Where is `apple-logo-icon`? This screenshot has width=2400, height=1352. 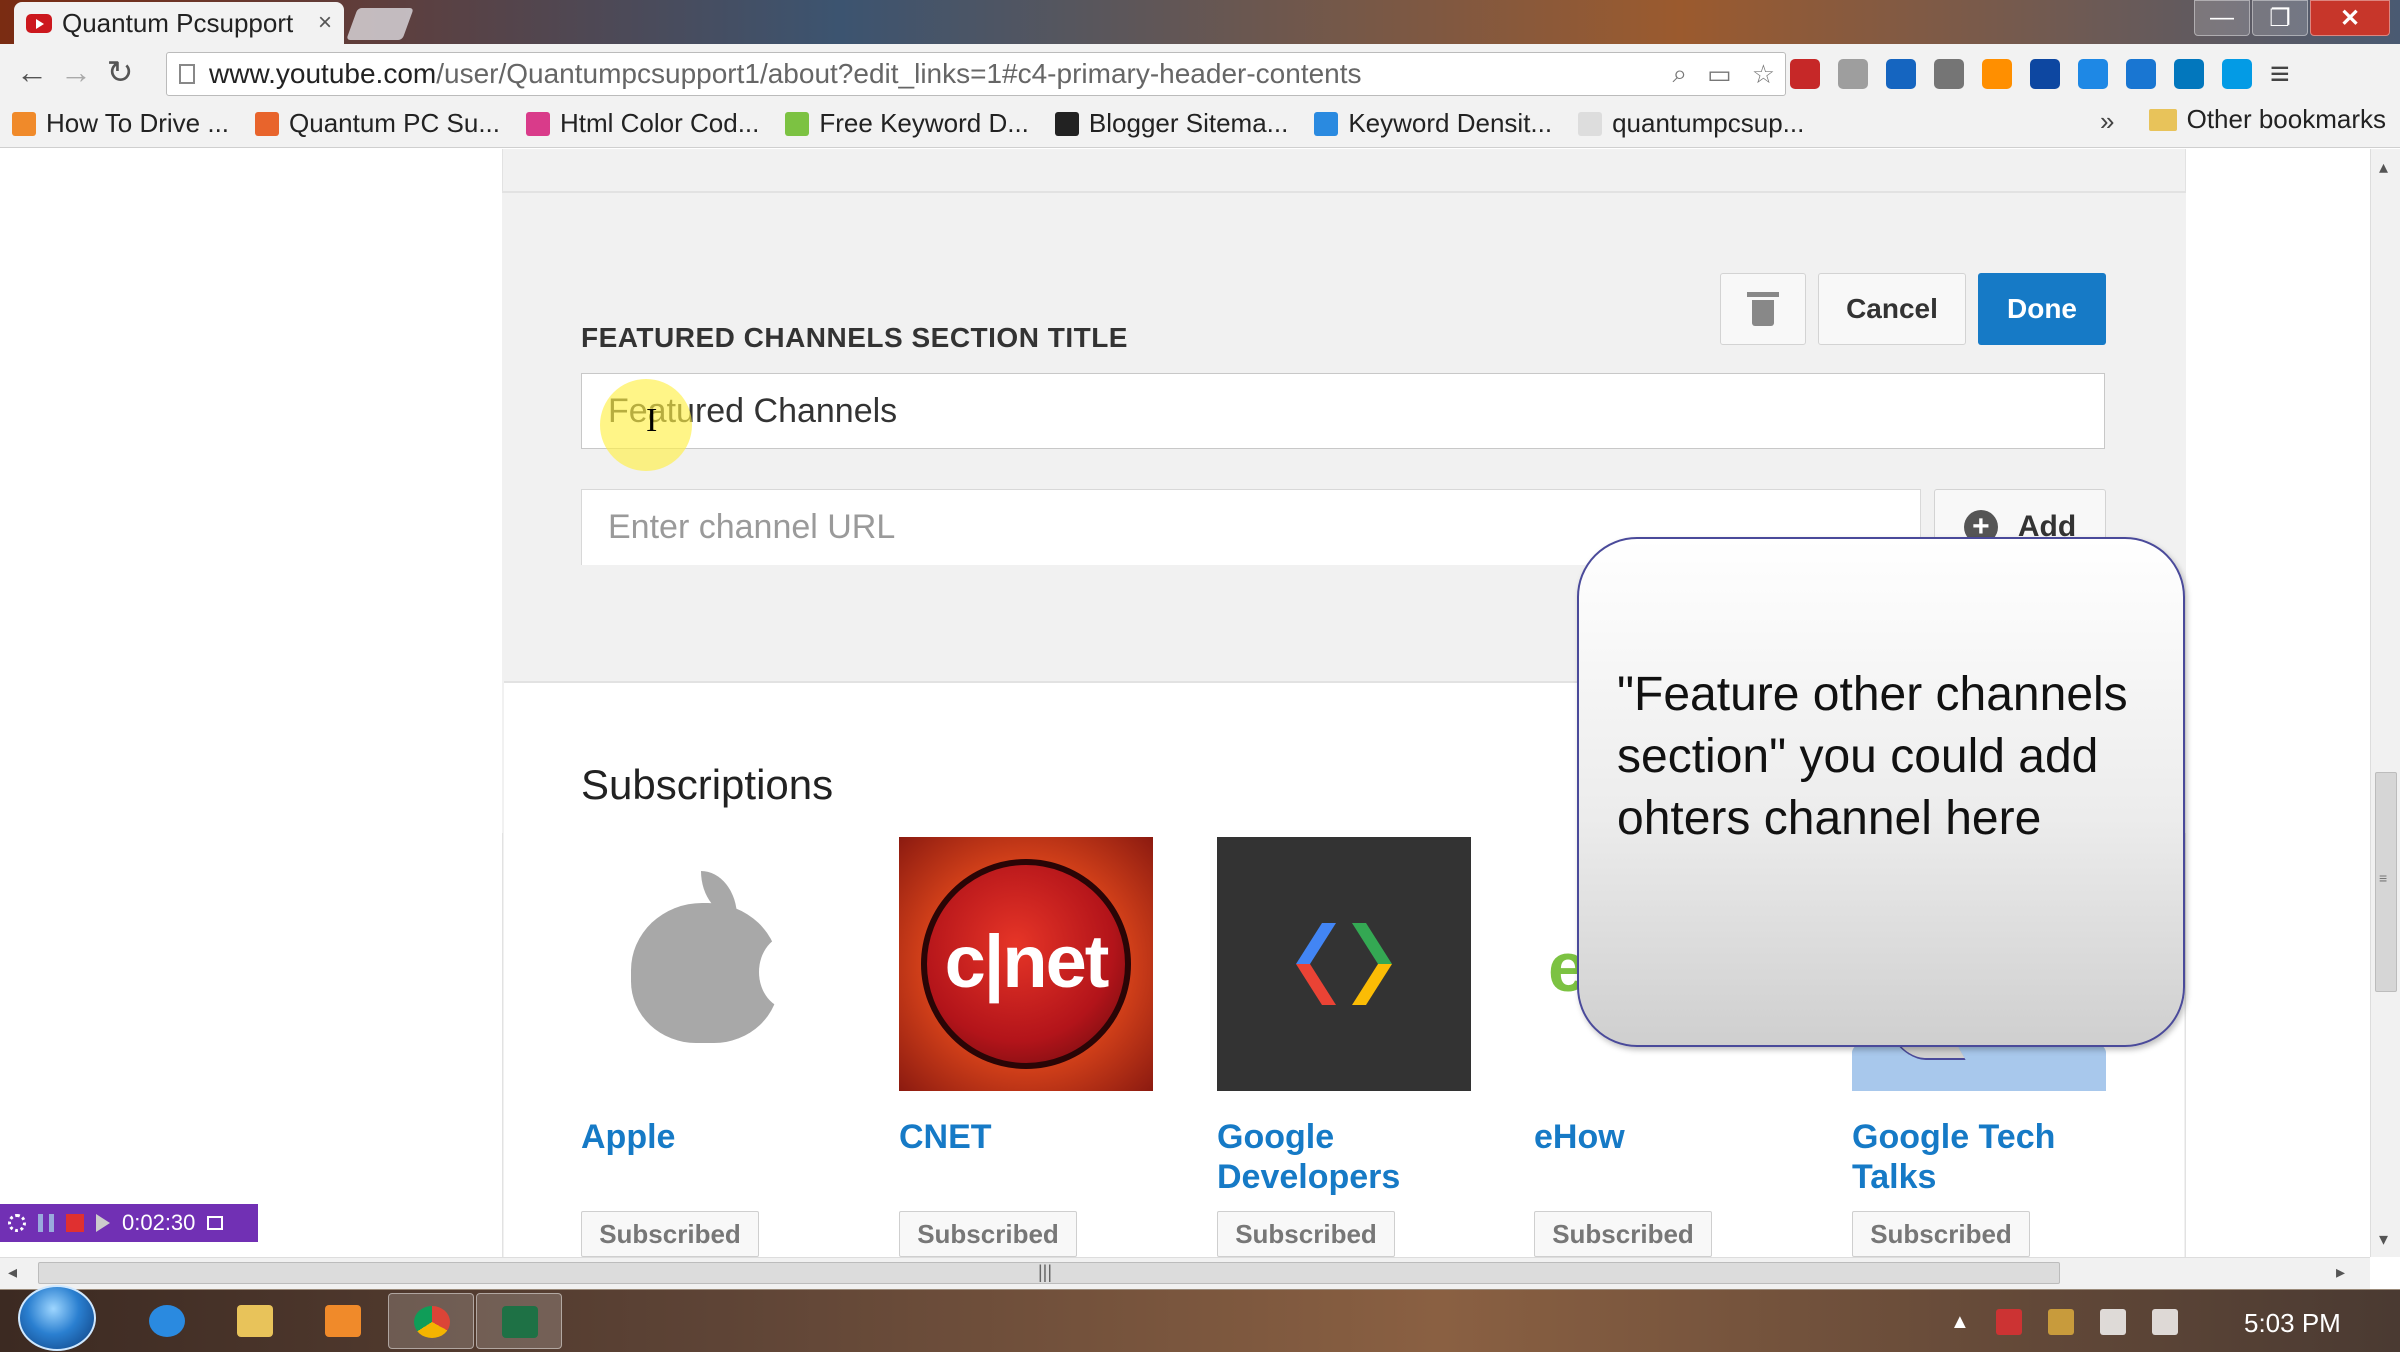 apple-logo-icon is located at coordinates (708, 964).